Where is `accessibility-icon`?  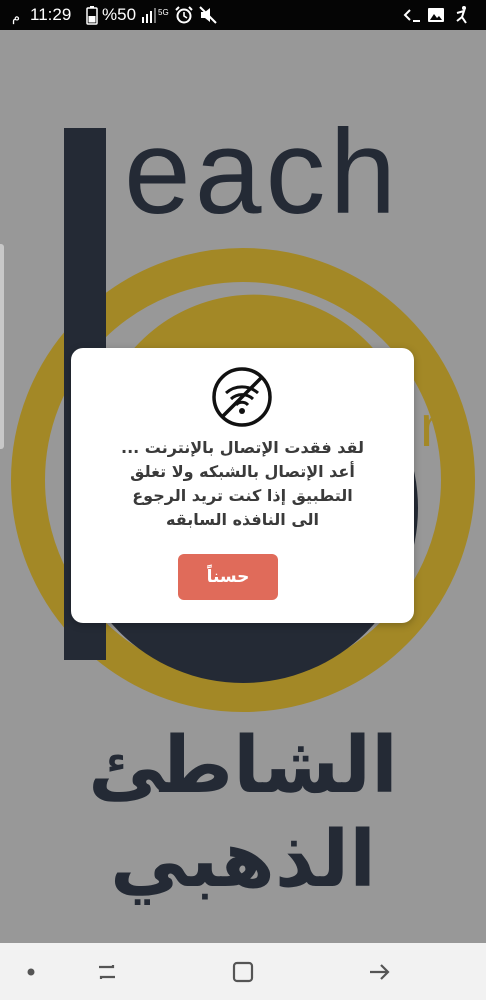
accessibility-icon is located at coordinates (461, 15).